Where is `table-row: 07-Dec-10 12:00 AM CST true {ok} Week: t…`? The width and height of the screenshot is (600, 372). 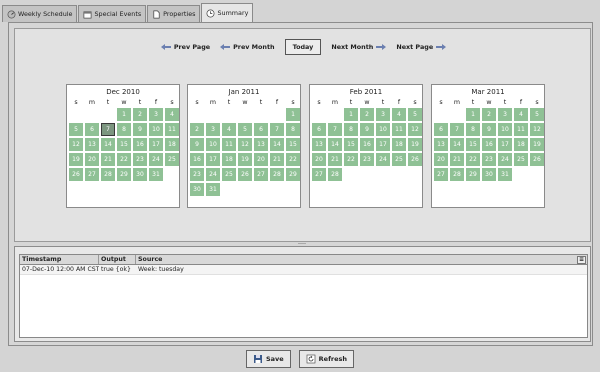 table-row: 07-Dec-10 12:00 AM CST true {ok} Week: t… is located at coordinates (303, 270).